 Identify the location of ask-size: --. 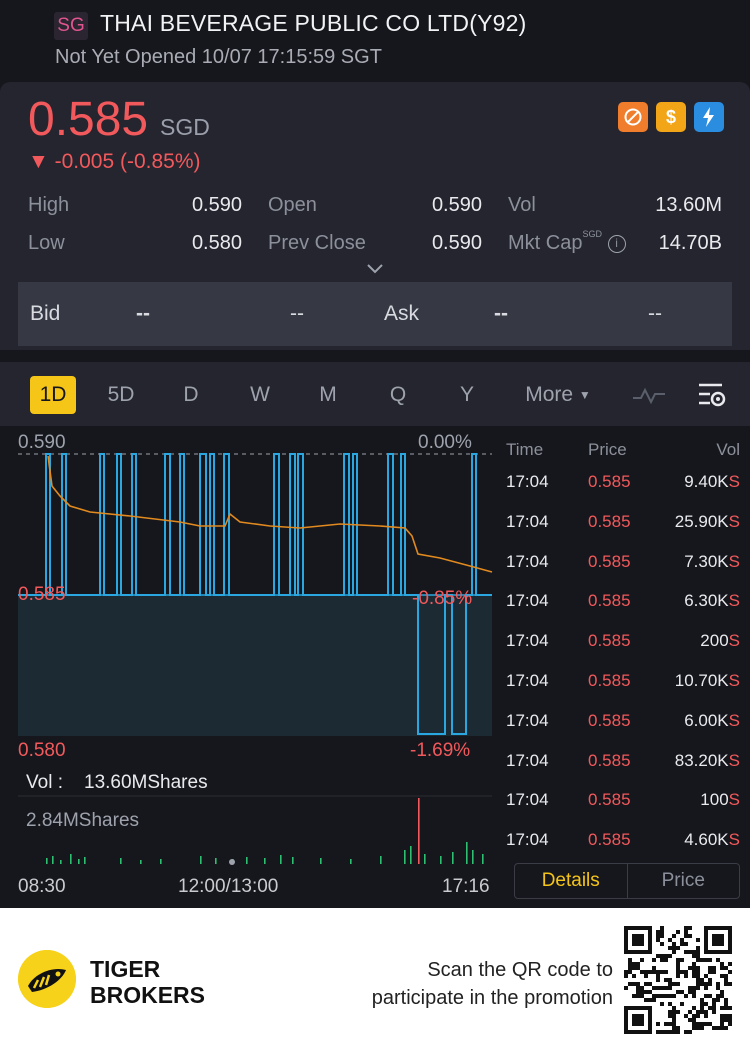
(655, 313).